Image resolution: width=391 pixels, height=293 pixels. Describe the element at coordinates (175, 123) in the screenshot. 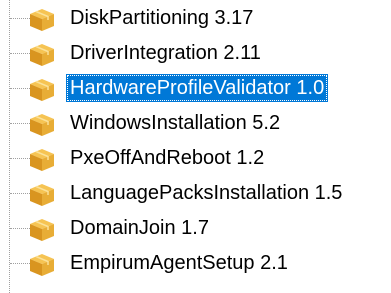

I see `tree-item-label: WindowsInstallation 5.2` at that location.